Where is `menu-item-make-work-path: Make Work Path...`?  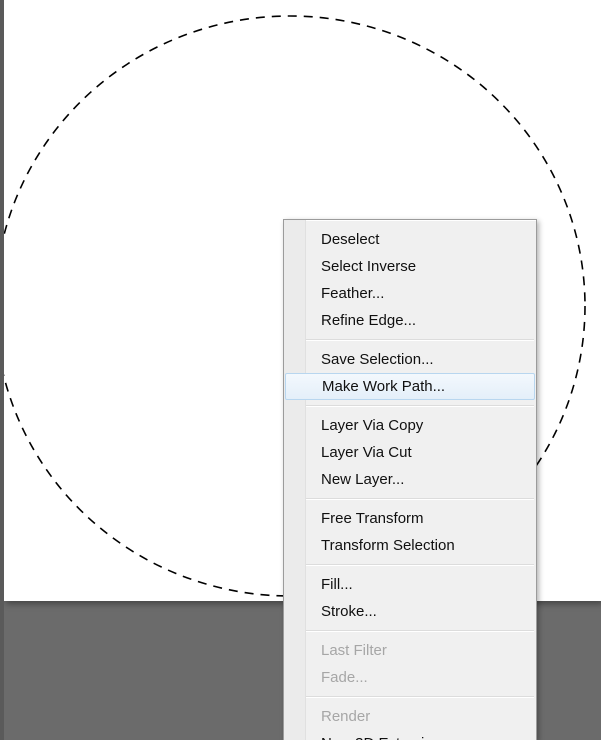 menu-item-make-work-path: Make Work Path... is located at coordinates (410, 386).